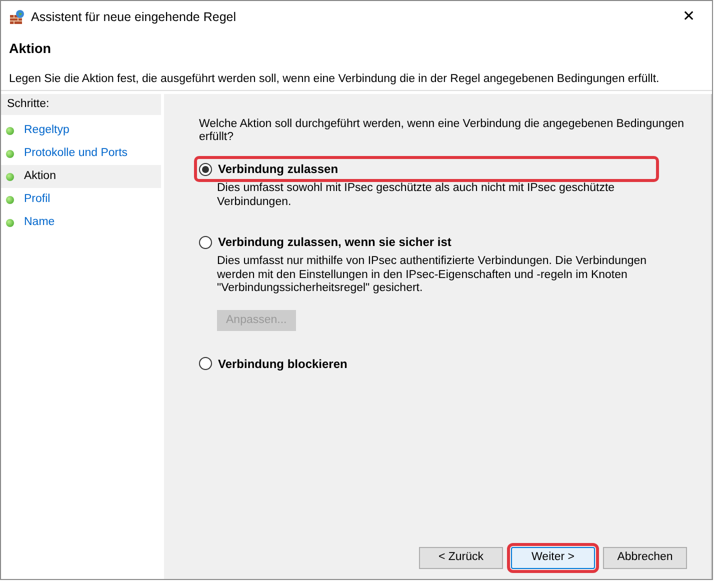  What do you see at coordinates (81, 222) in the screenshot?
I see `step-item: Name` at bounding box center [81, 222].